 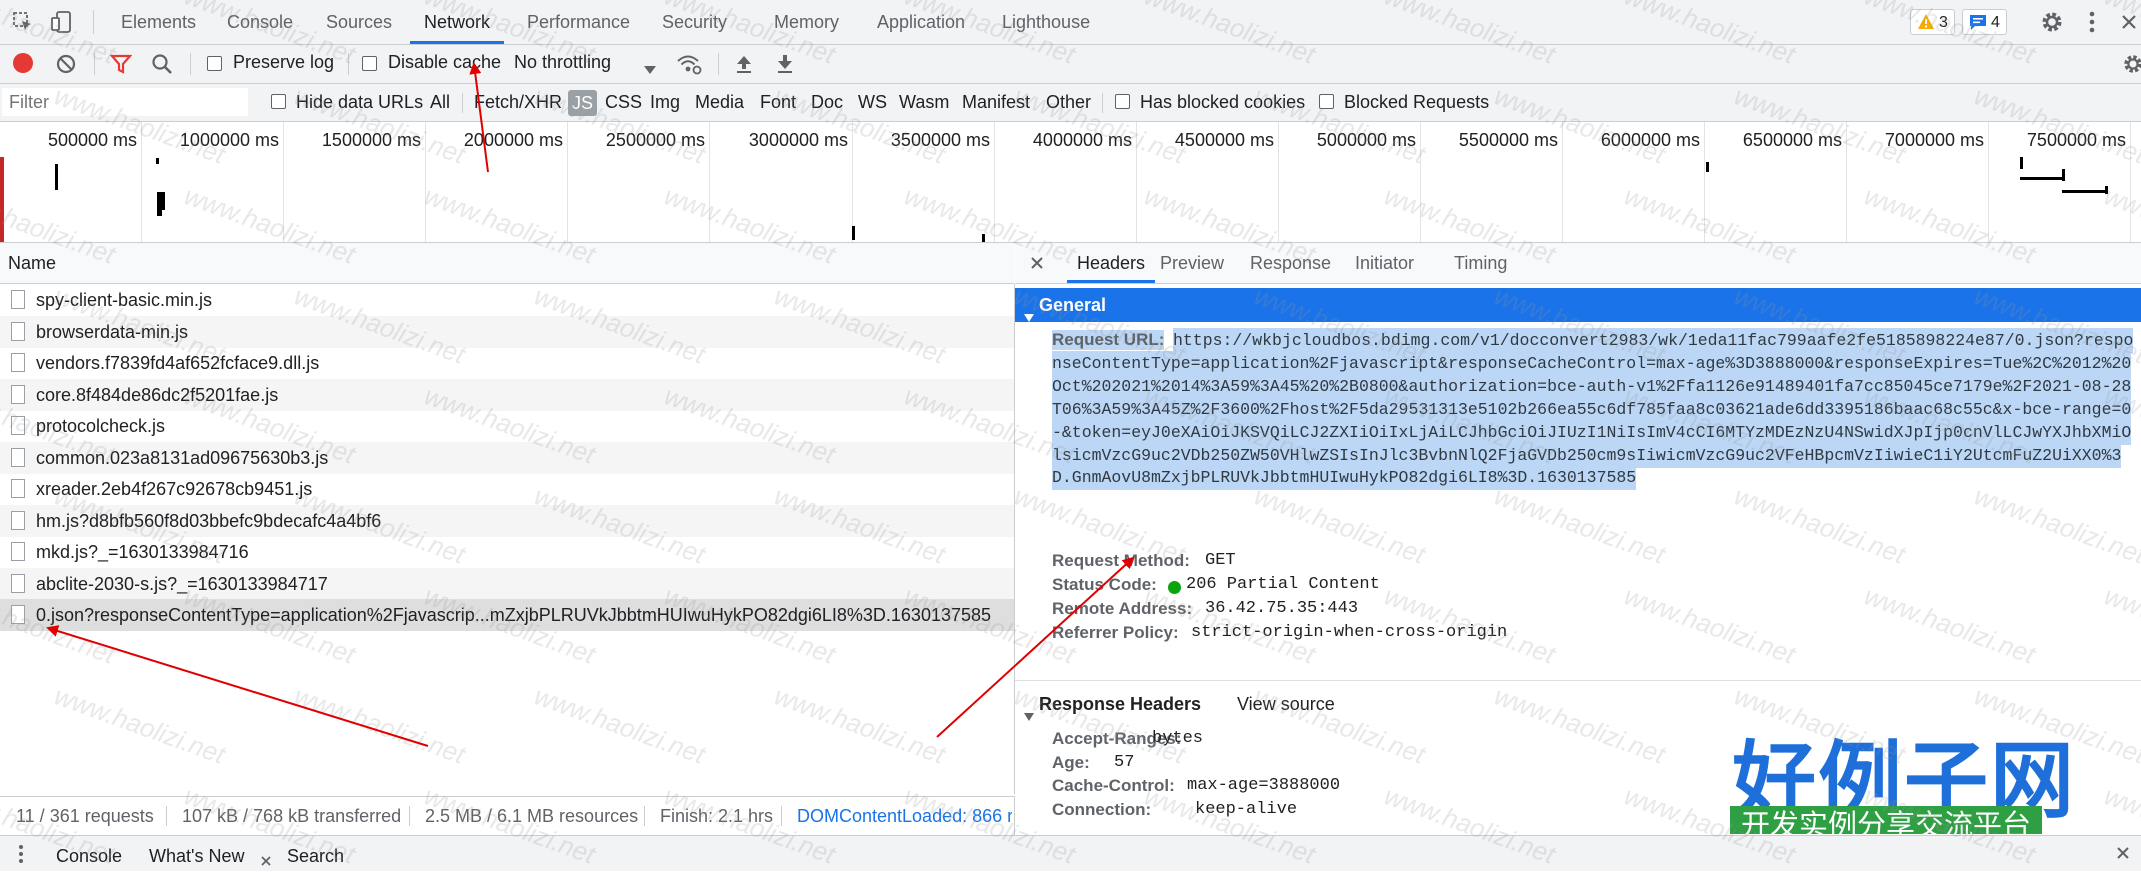 I want to click on request-method-label: Request Method:, so click(x=1121, y=560).